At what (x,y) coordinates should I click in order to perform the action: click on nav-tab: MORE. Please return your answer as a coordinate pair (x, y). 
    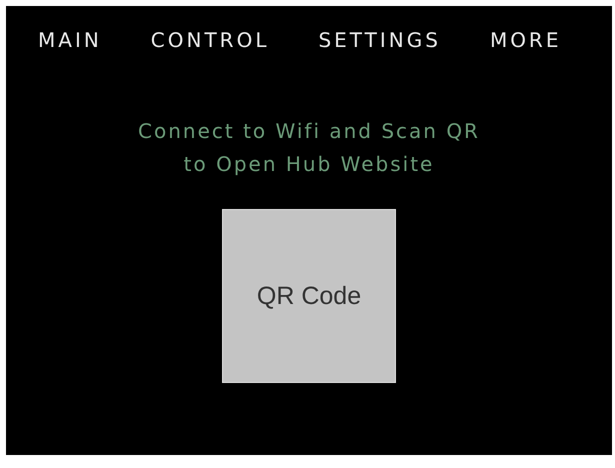
    Looking at the image, I should click on (526, 40).